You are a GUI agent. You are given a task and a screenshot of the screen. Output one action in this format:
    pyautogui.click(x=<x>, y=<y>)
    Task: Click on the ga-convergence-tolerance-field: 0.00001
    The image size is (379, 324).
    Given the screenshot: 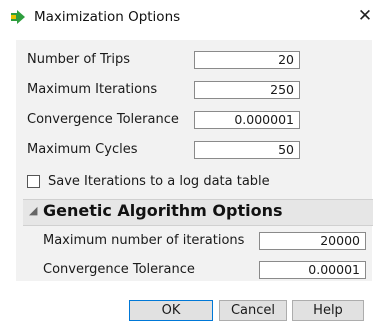 What is the action you would take?
    pyautogui.click(x=312, y=270)
    